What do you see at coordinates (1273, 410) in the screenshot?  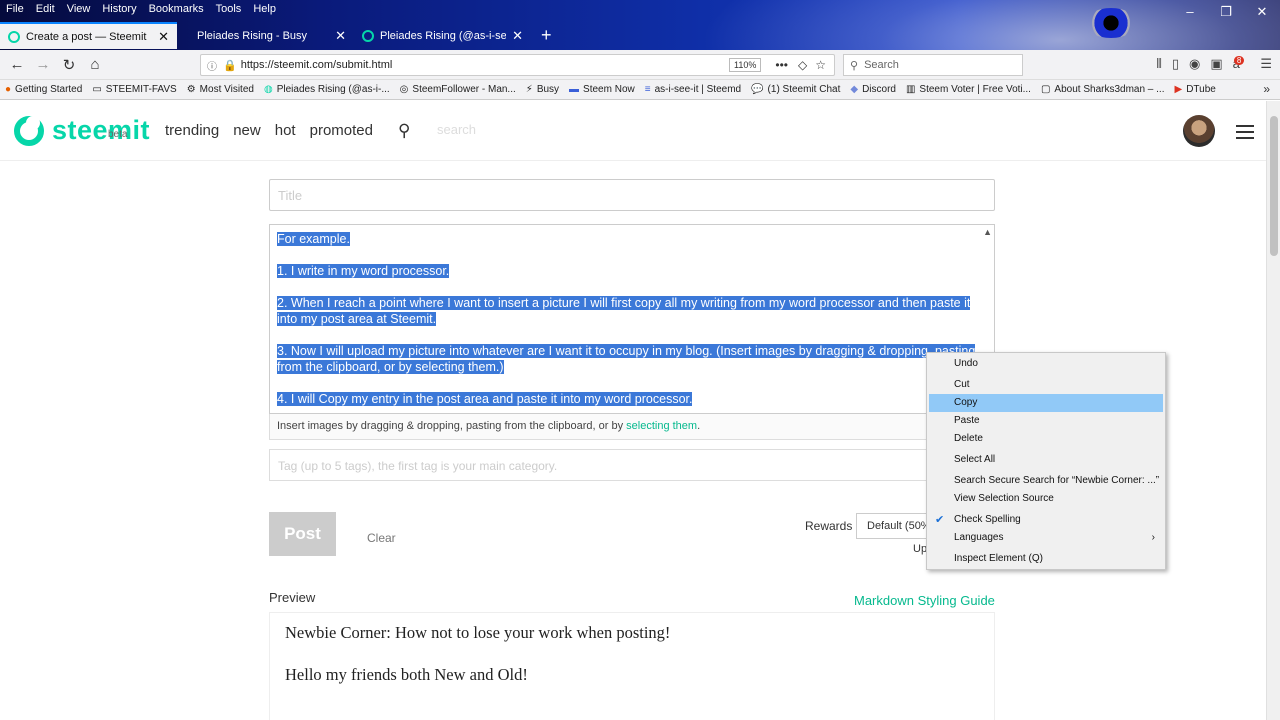 I see `page-scrollbar` at bounding box center [1273, 410].